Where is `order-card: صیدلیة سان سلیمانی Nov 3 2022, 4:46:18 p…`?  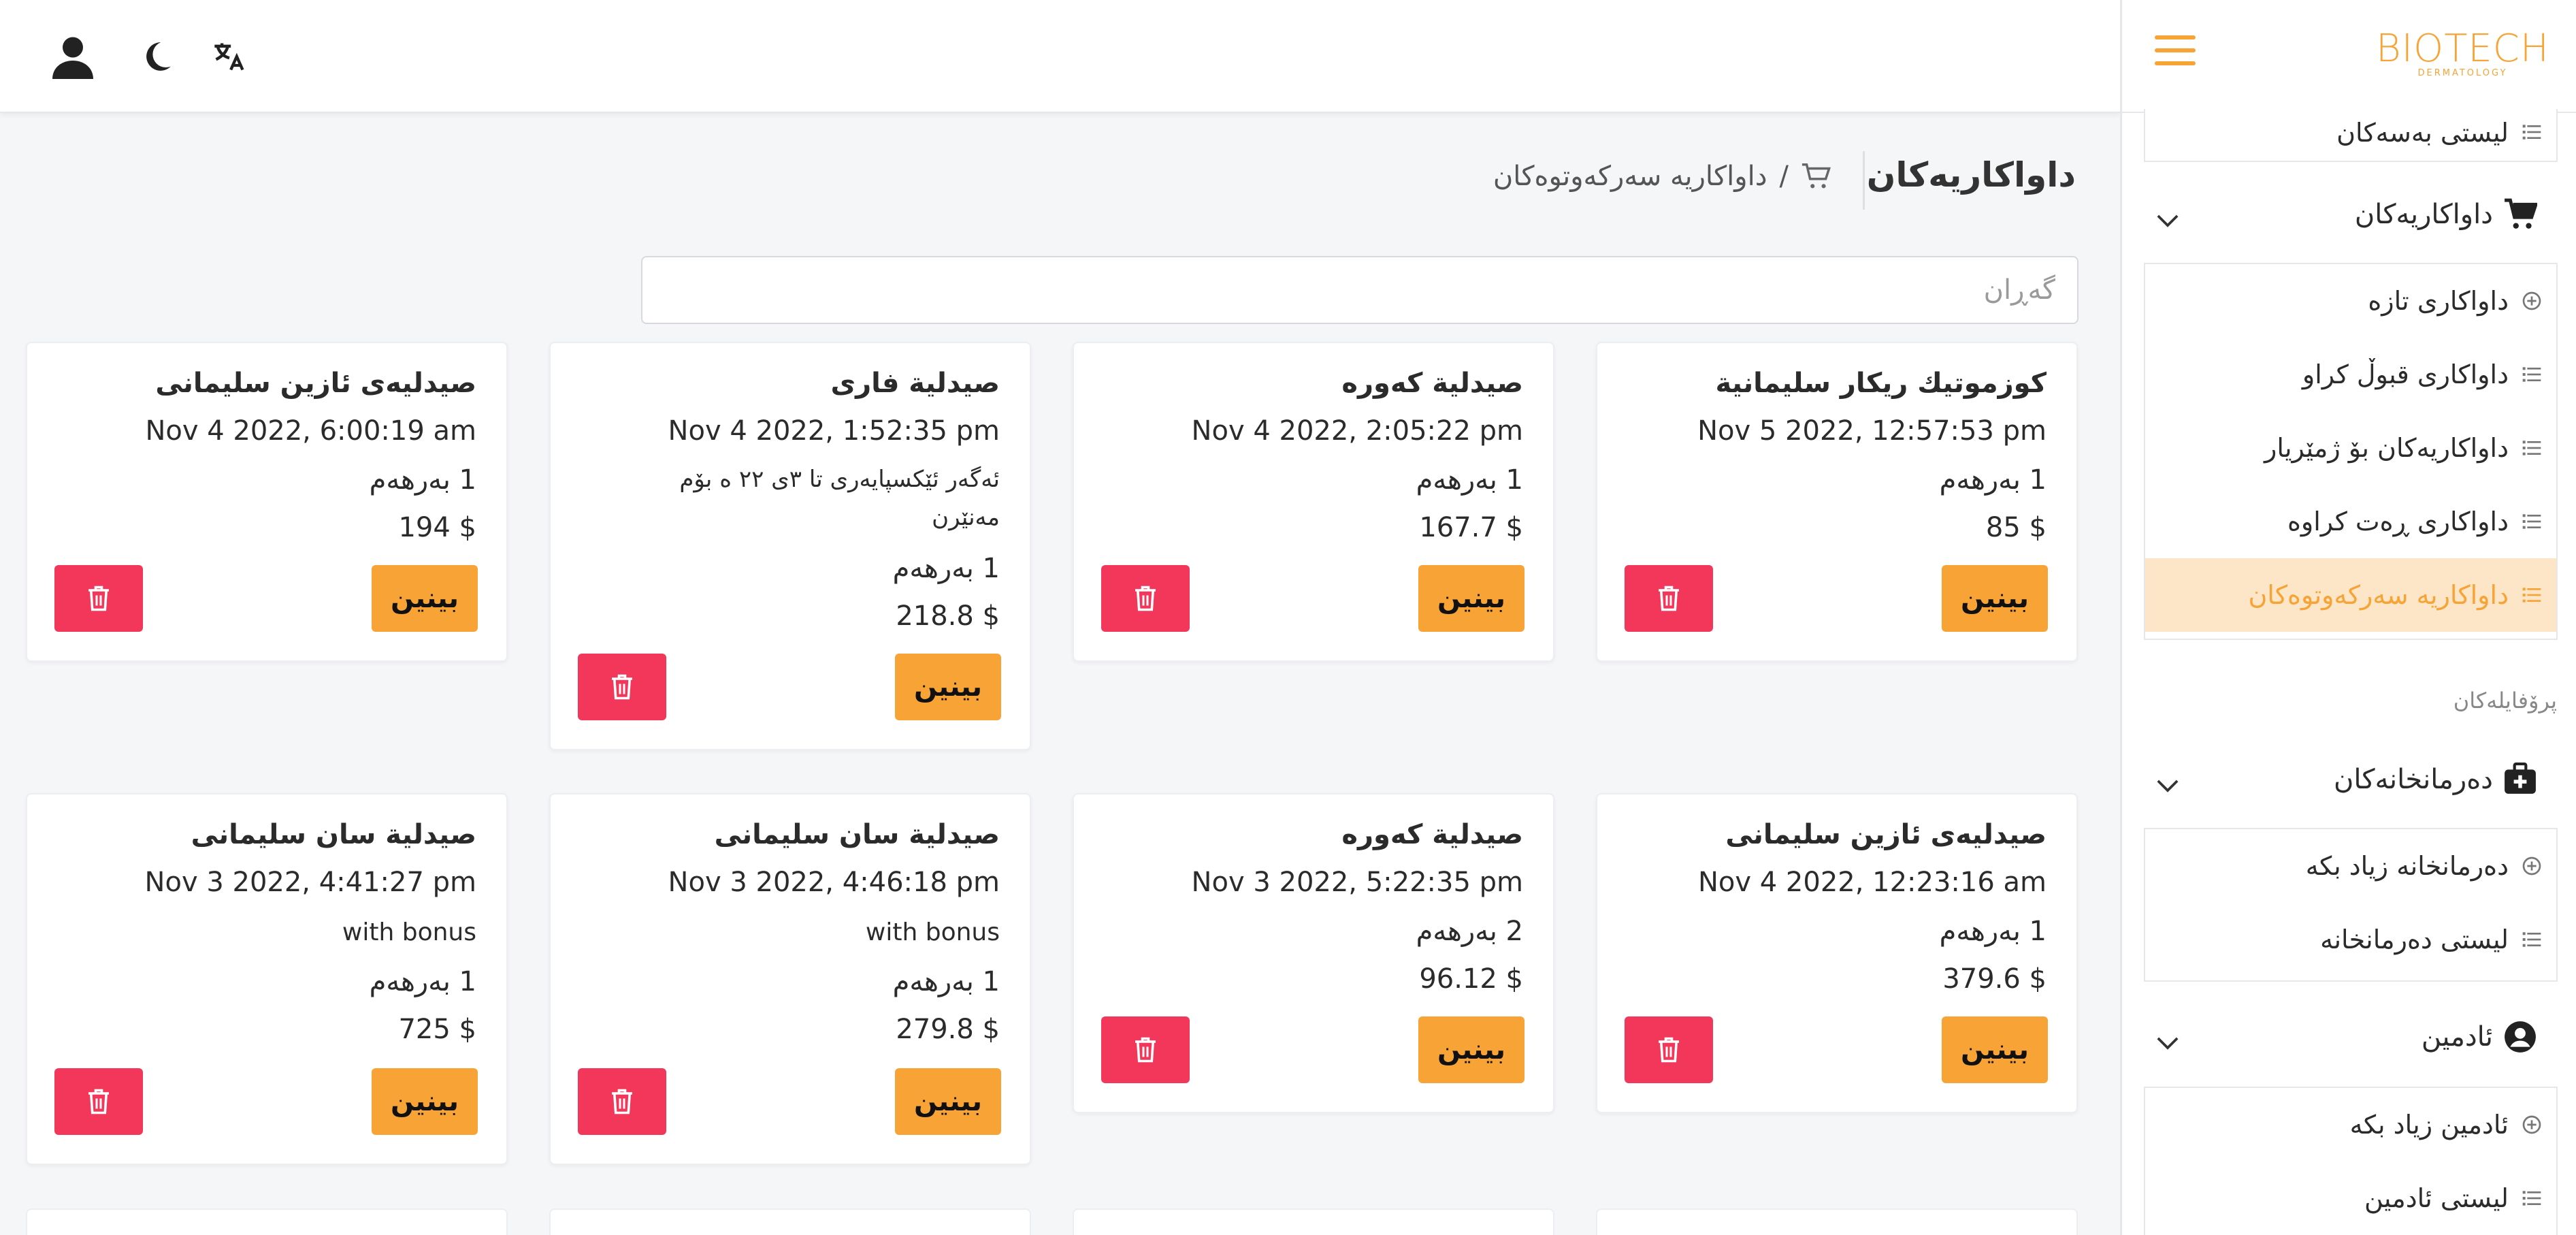 order-card: صیدلیة سان سلیمانی Nov 3 2022, 4:46:18 p… is located at coordinates (790, 979).